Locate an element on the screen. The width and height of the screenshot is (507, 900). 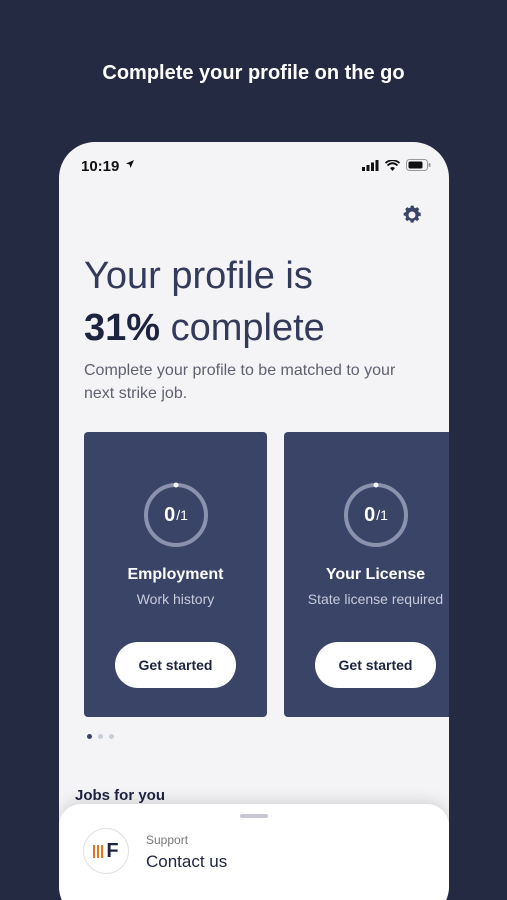
profile-completion-headline: Your profile is 31% complete is located at coordinates (204, 302).